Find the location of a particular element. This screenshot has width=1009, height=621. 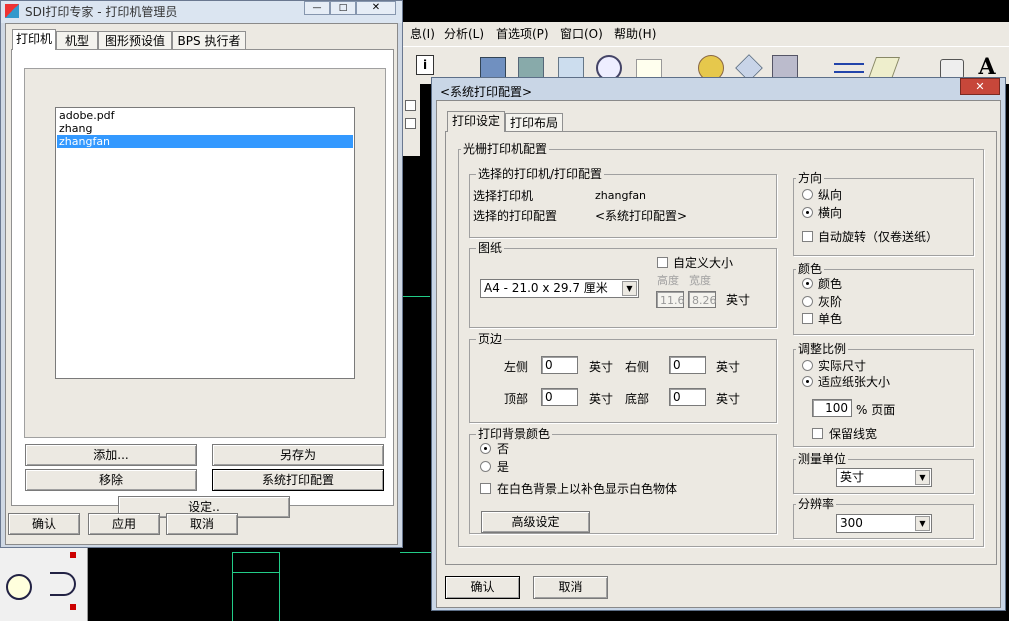

width-label: 宽度 is located at coordinates (700, 280).